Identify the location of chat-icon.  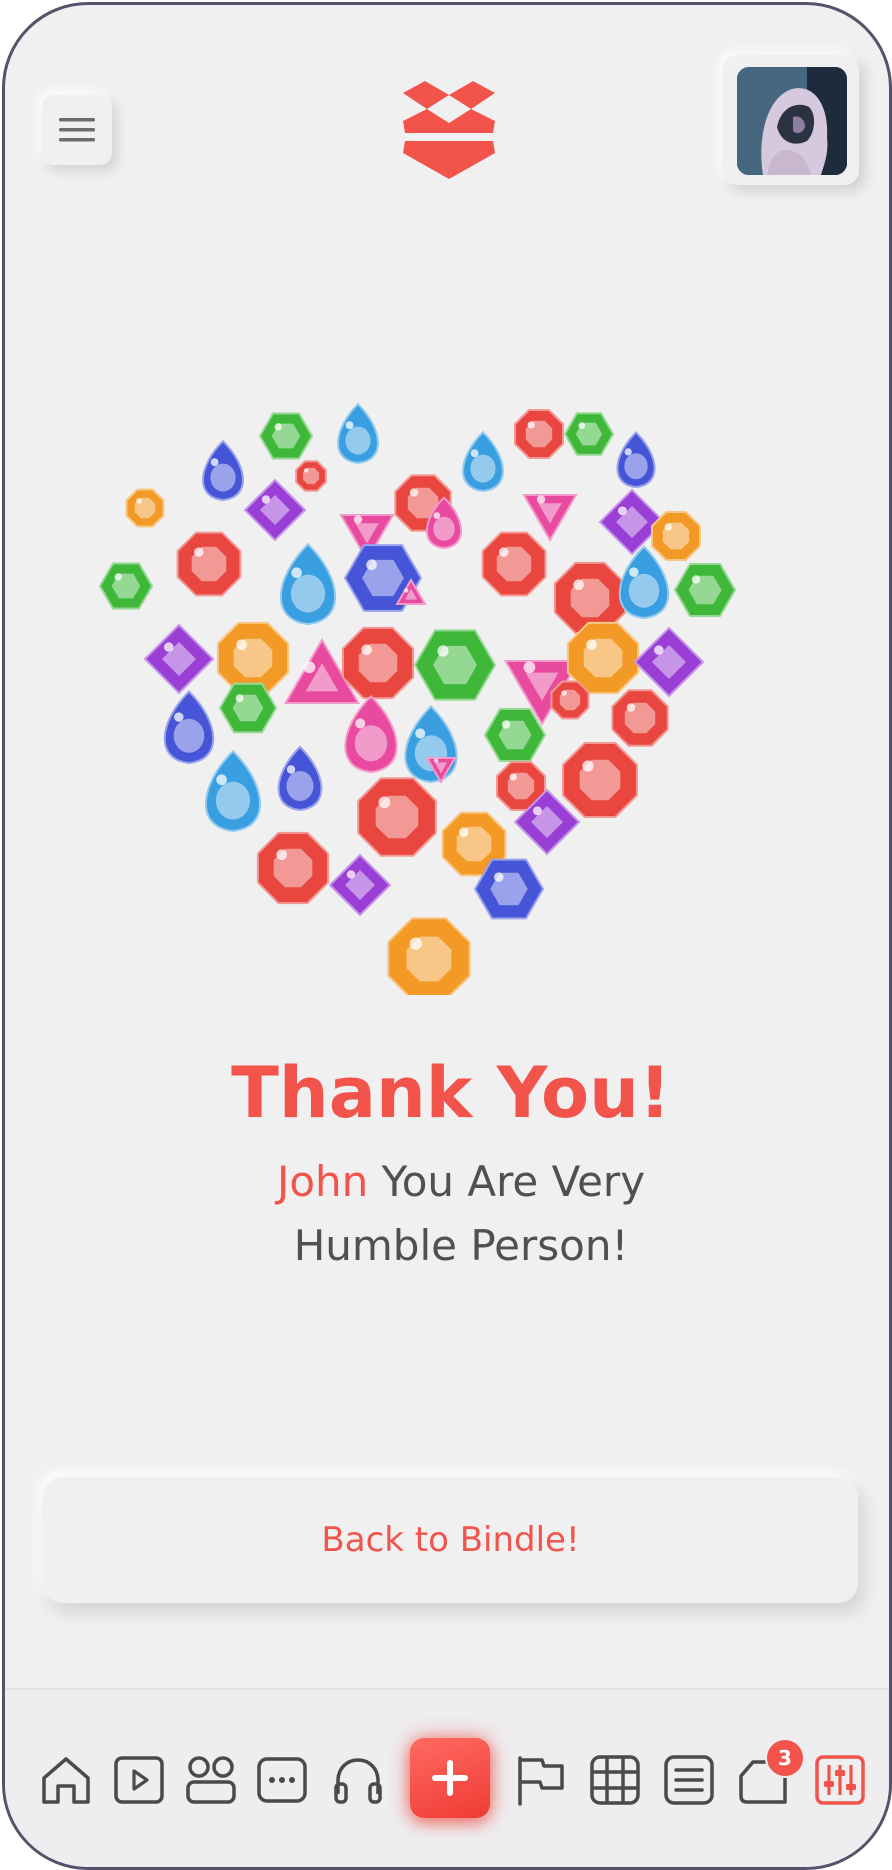
(282, 1780).